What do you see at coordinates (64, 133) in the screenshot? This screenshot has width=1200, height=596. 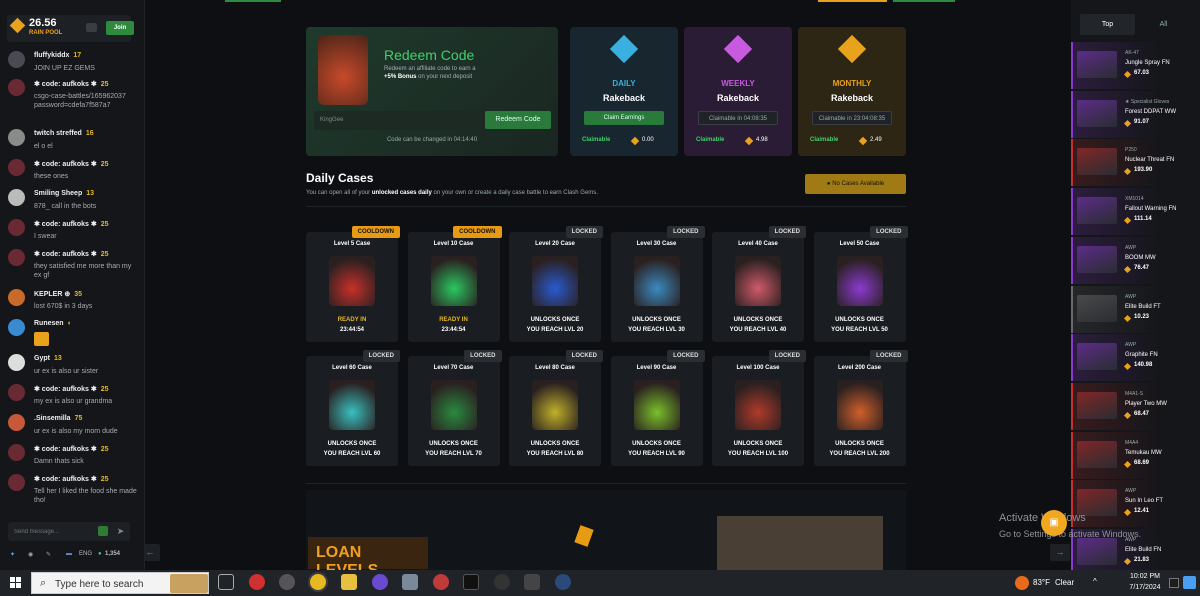 I see `chat-username: twitch streffed 16` at bounding box center [64, 133].